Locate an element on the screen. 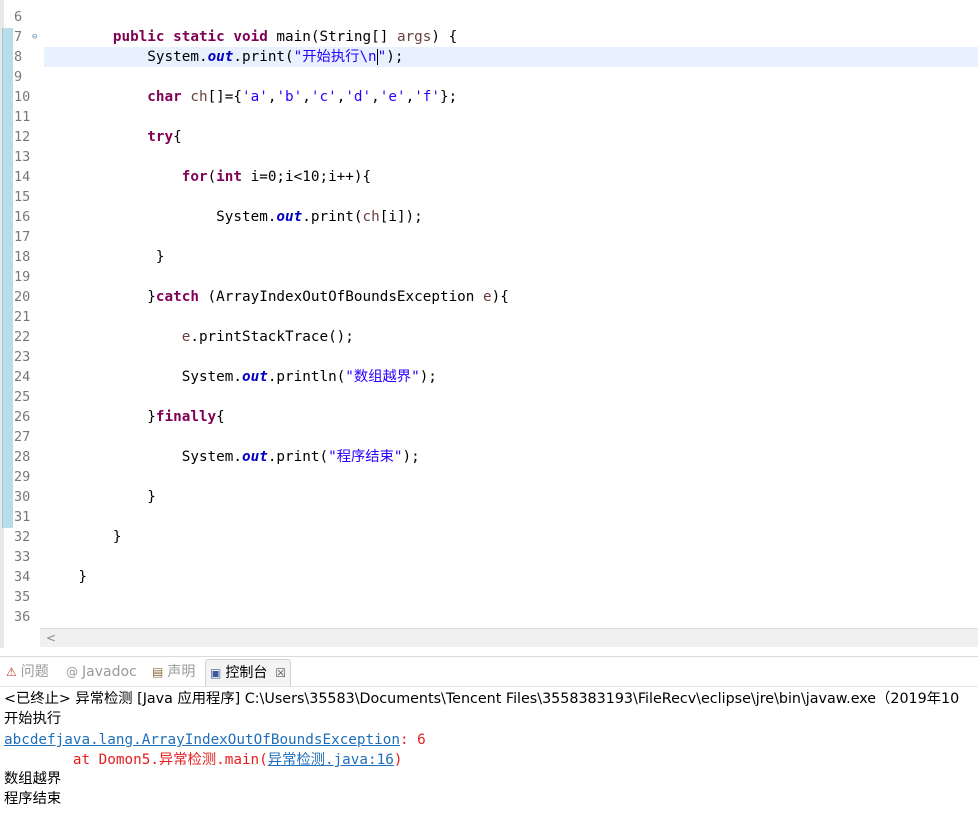 This screenshot has height=821, width=978. line-number: 16 is located at coordinates (22, 217).